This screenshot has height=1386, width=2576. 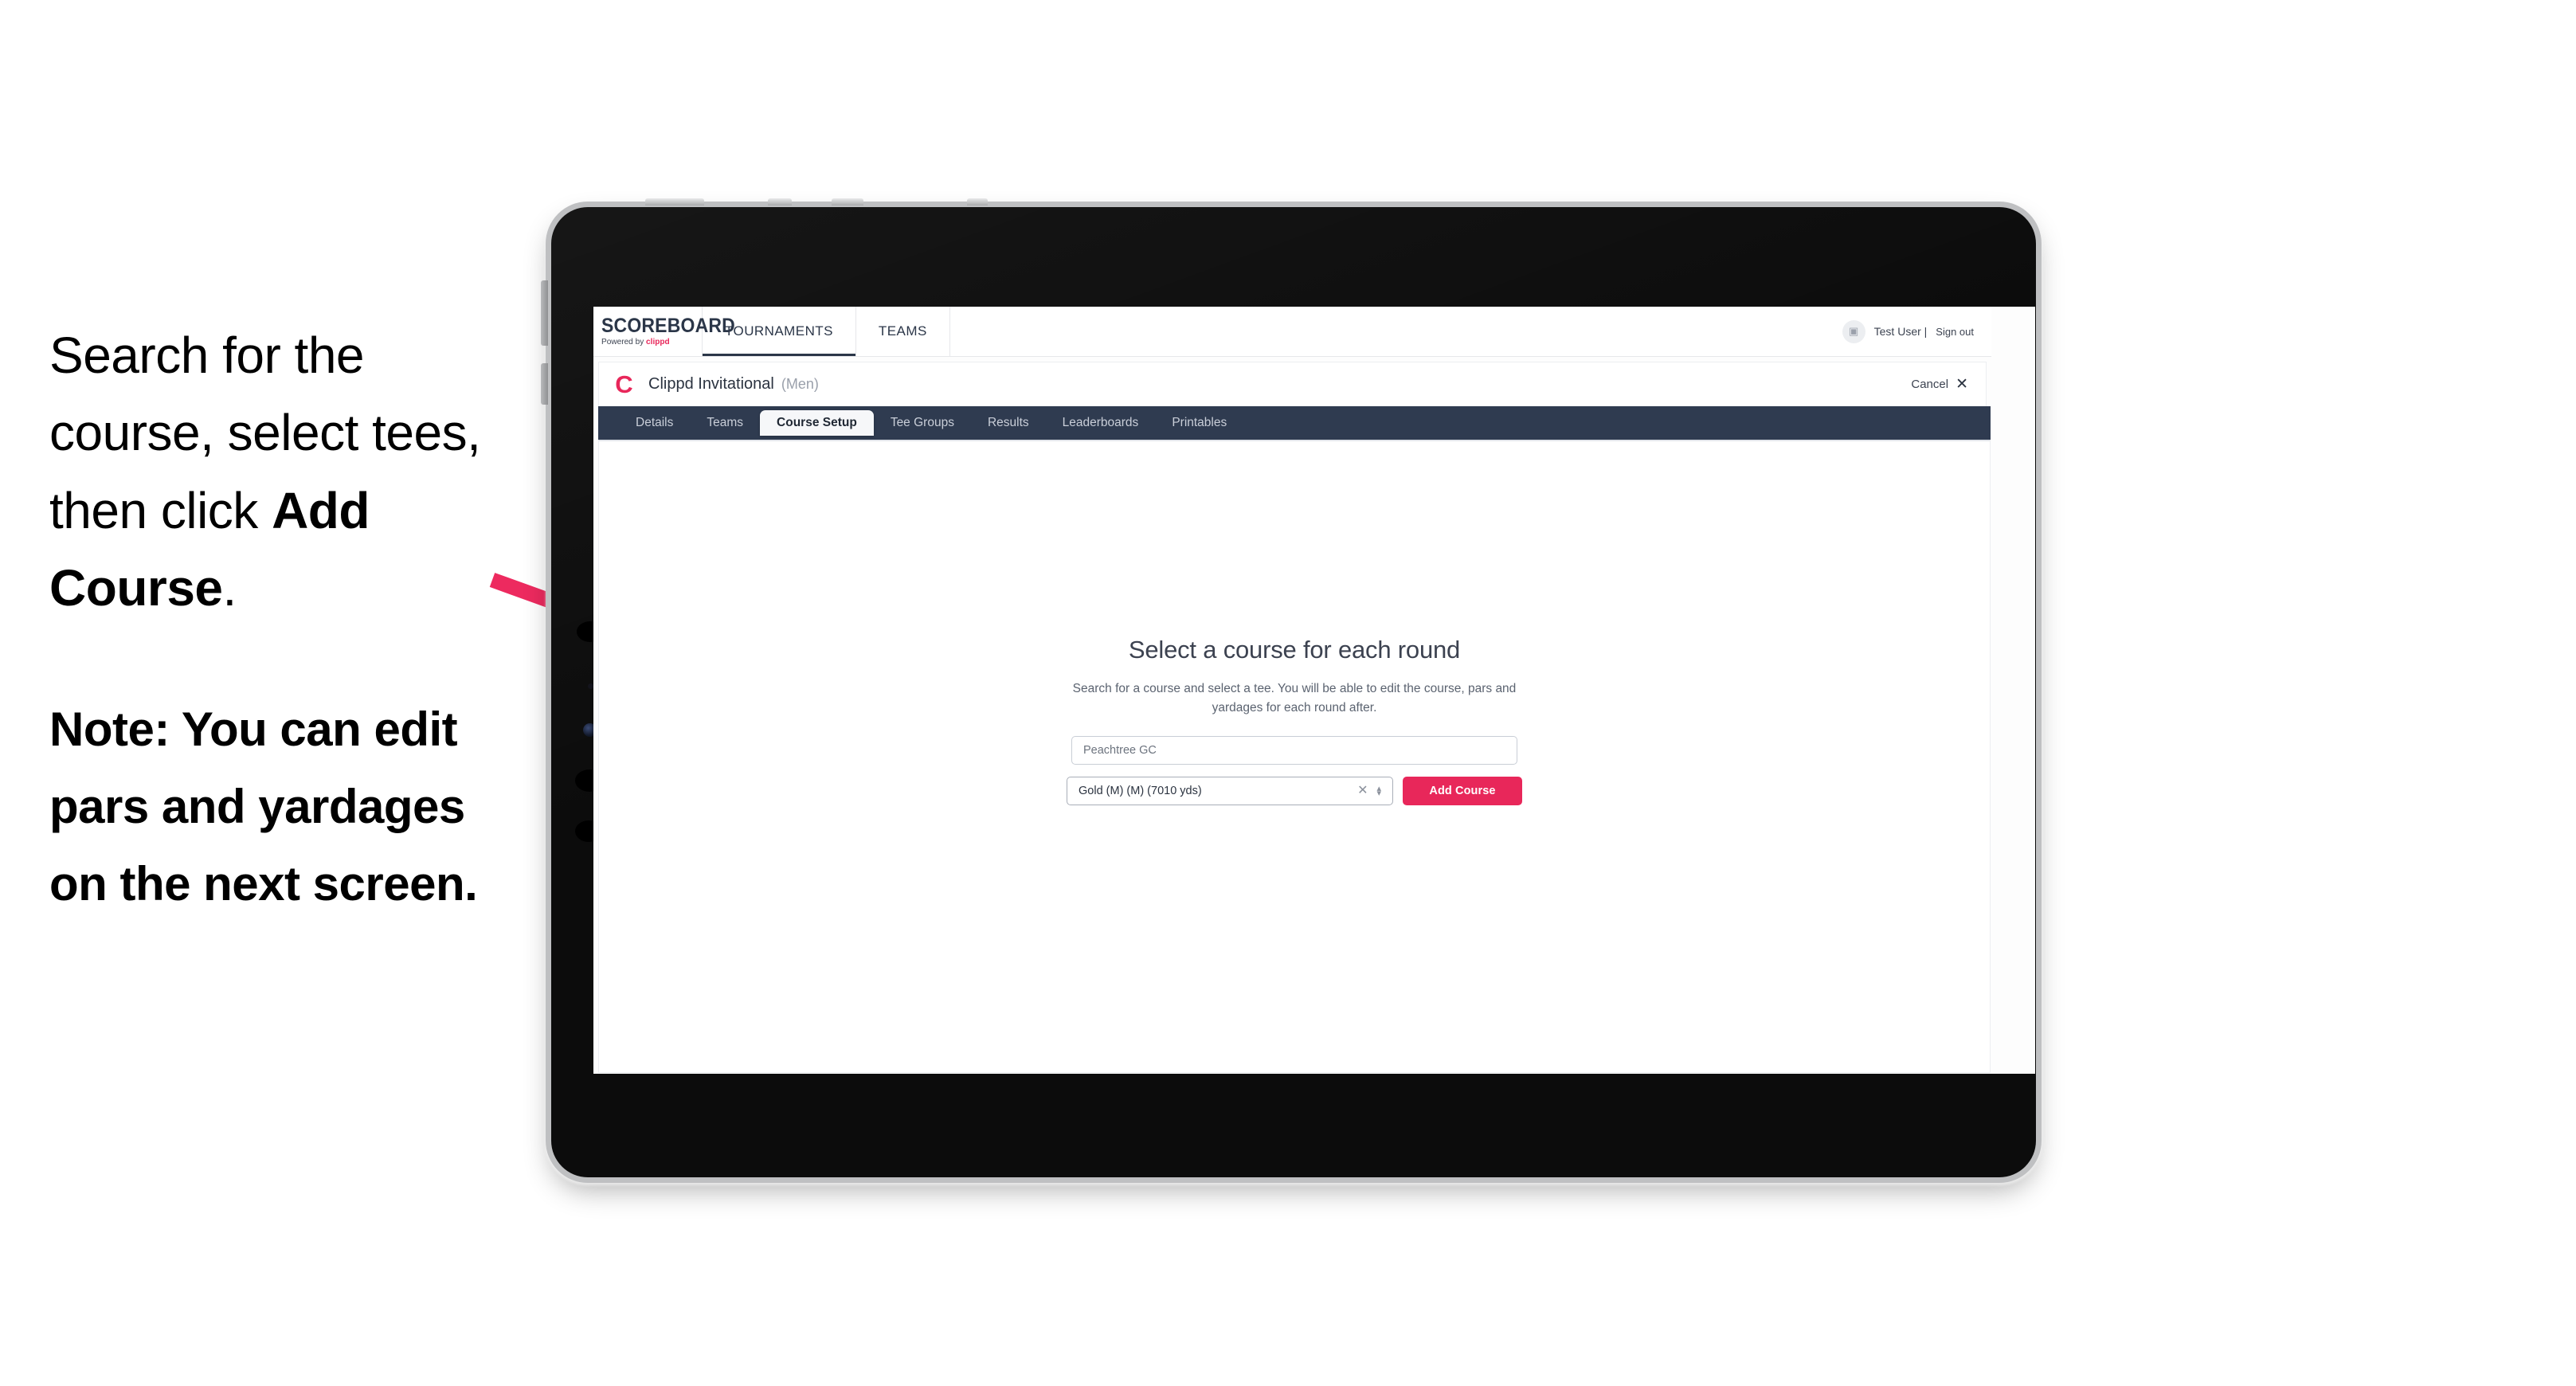 I want to click on logo-wordmark: SCOREBOARD, so click(x=668, y=326).